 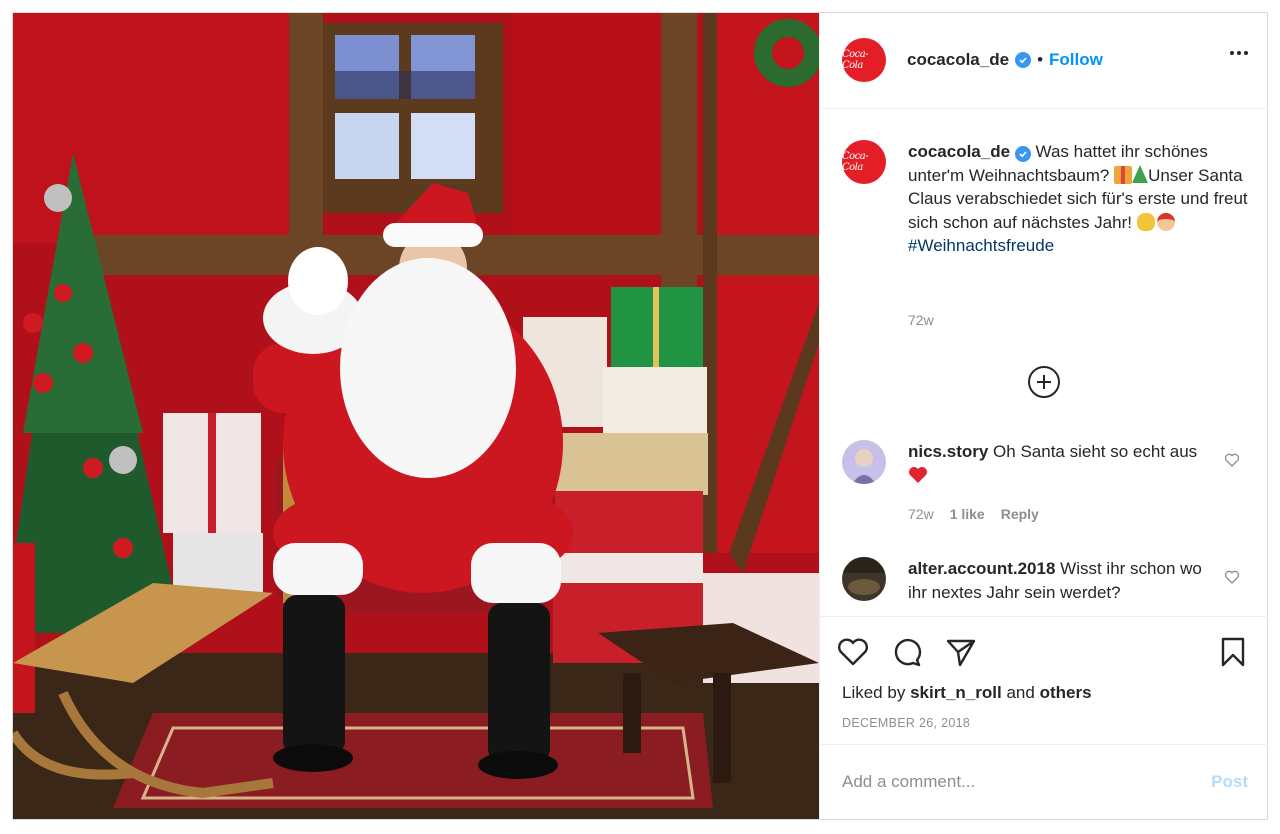 What do you see at coordinates (1058, 463) in the screenshot?
I see `comment-text: nics.story Oh Santa sieht so echt aus` at bounding box center [1058, 463].